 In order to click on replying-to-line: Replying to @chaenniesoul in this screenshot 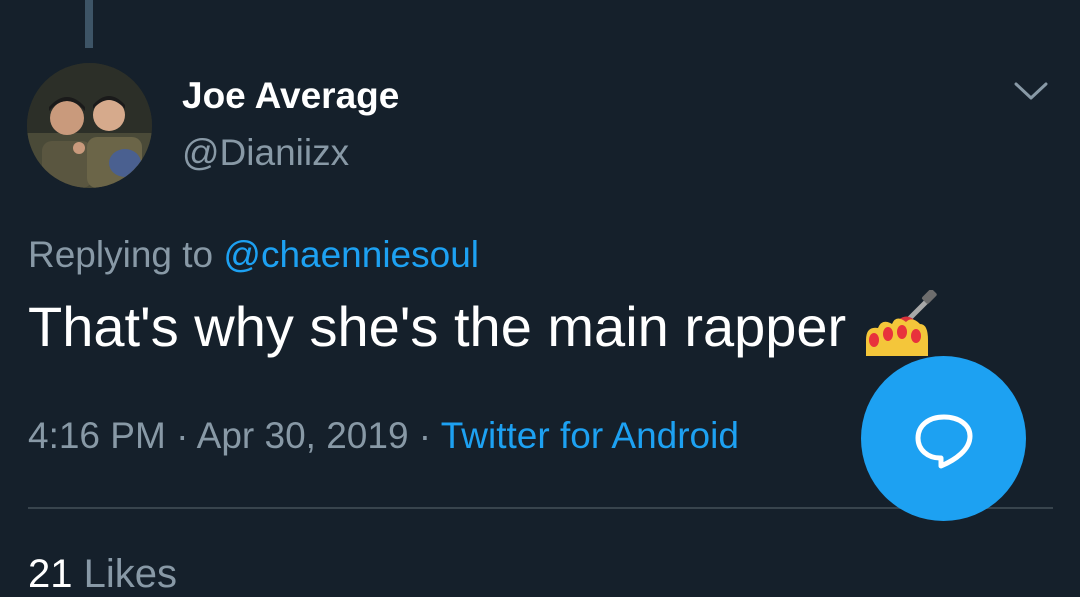, I will do `click(253, 255)`.